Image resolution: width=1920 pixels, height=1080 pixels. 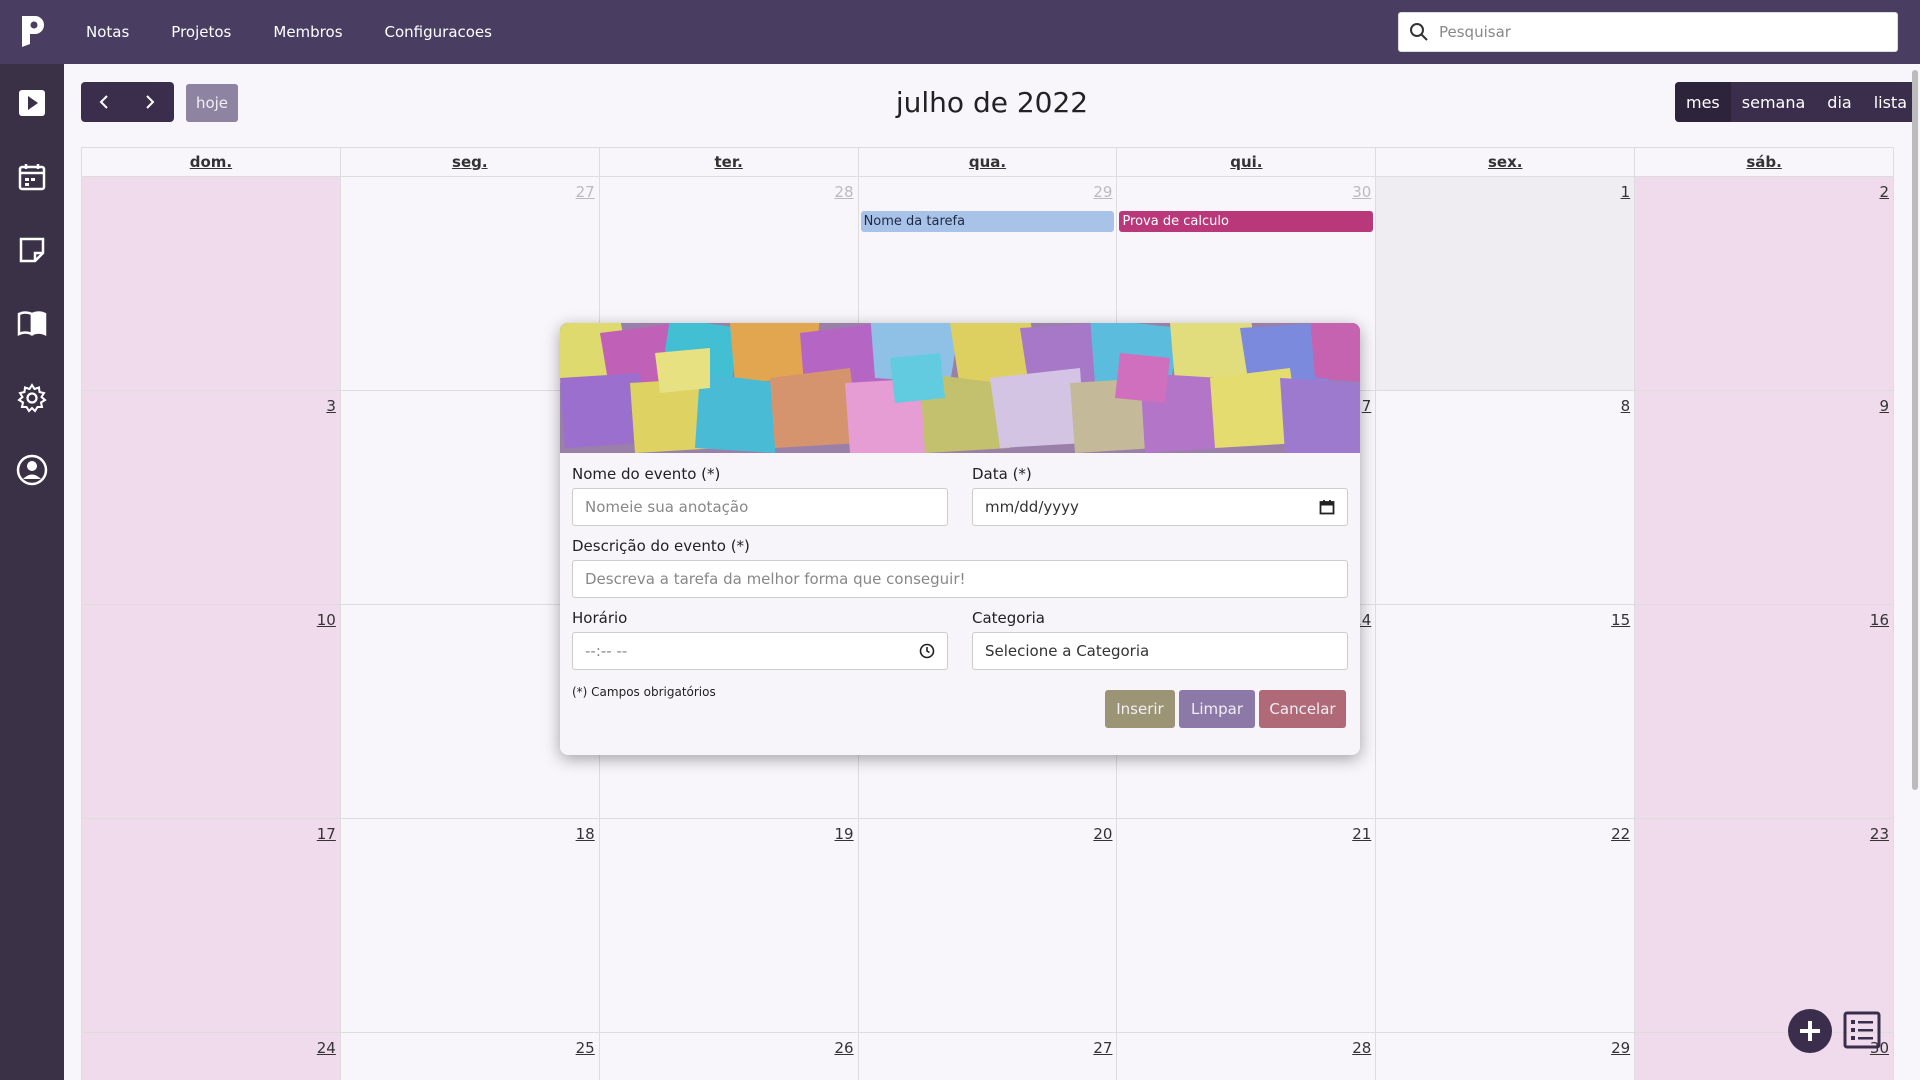 I want to click on day-cell: 22, so click(x=1506, y=925).